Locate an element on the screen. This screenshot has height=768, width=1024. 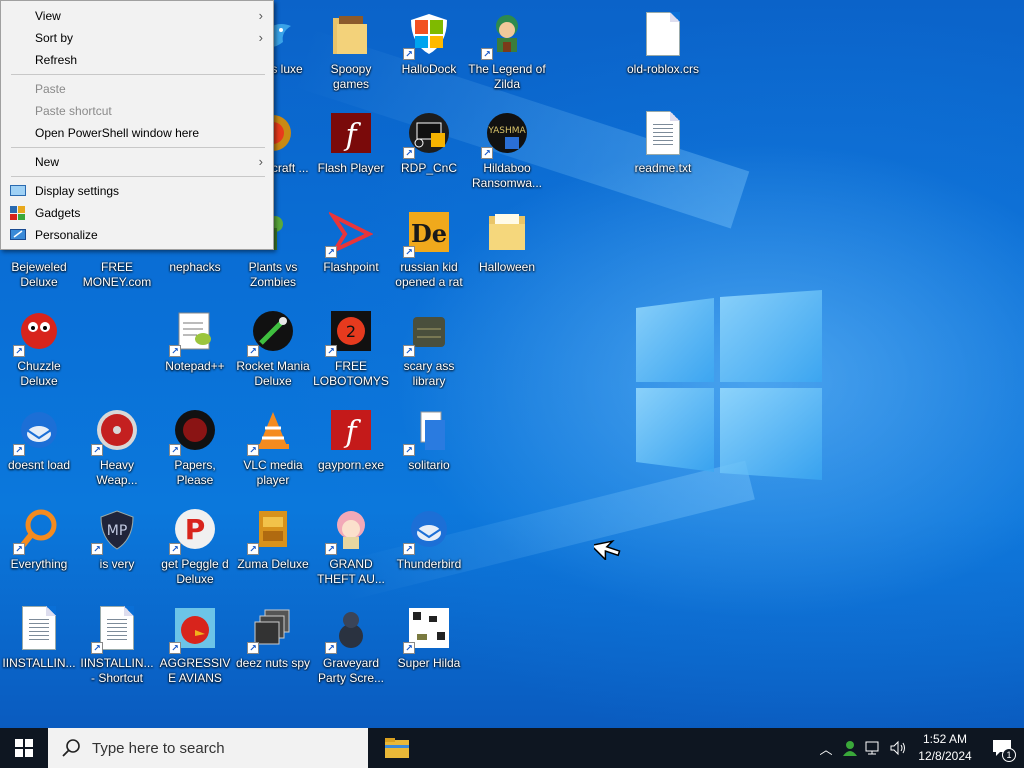
desktop-icon: ↗ HalloDock is located at coordinates (429, 54).